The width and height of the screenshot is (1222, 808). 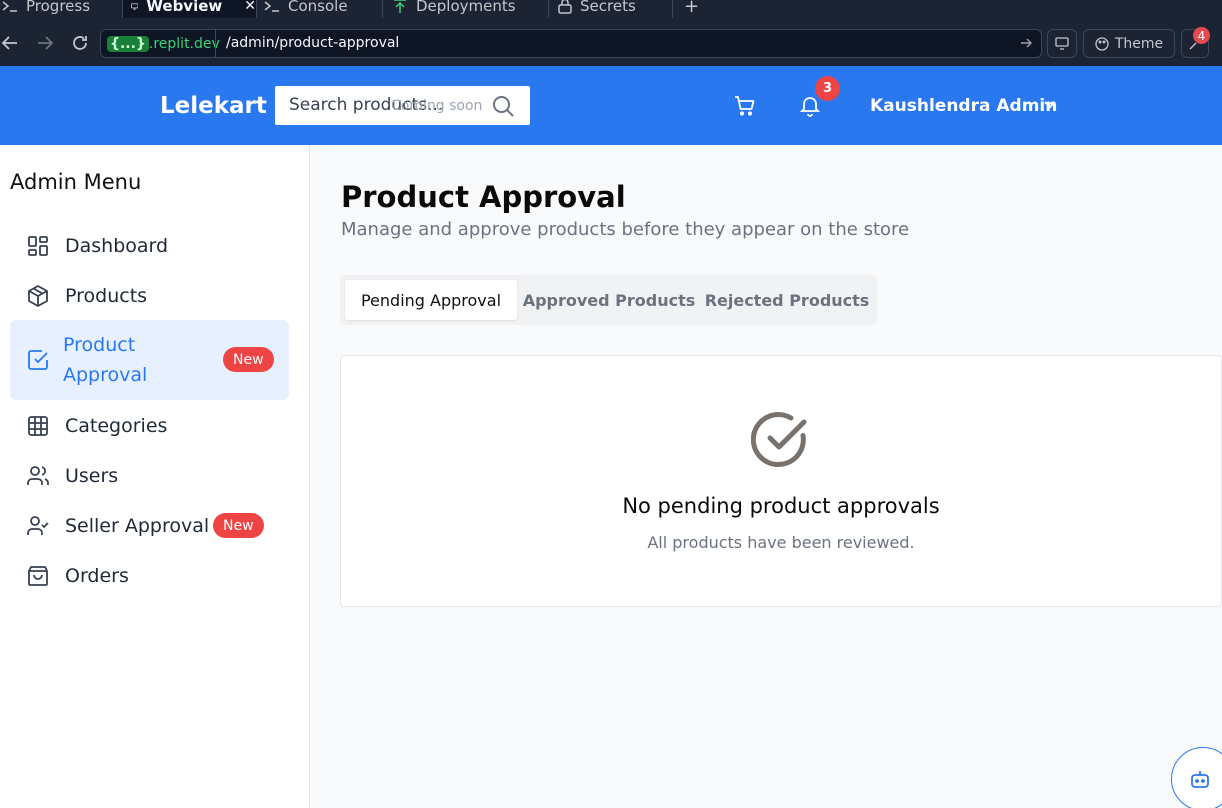 I want to click on palette-icon, so click(x=1102, y=43).